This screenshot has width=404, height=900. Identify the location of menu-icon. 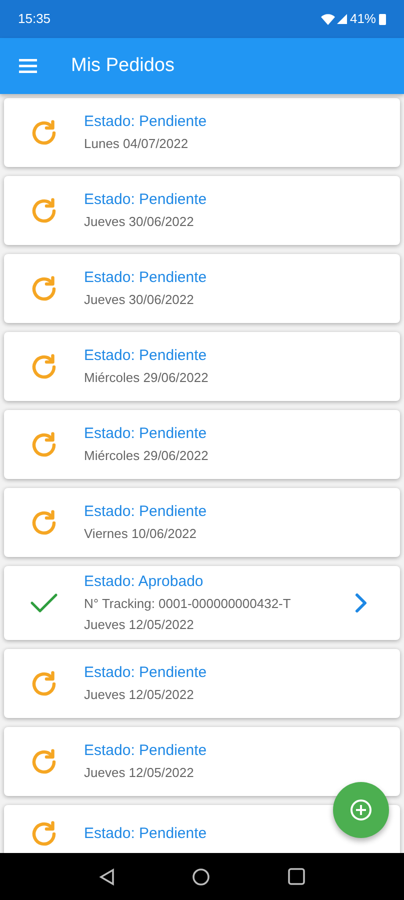
(28, 66).